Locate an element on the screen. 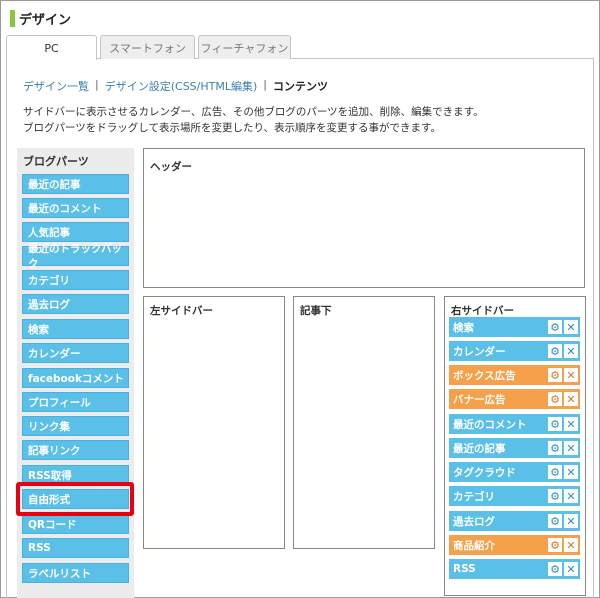  right-part-product: 商品紹介 ⚙ ✕ is located at coordinates (514, 545).